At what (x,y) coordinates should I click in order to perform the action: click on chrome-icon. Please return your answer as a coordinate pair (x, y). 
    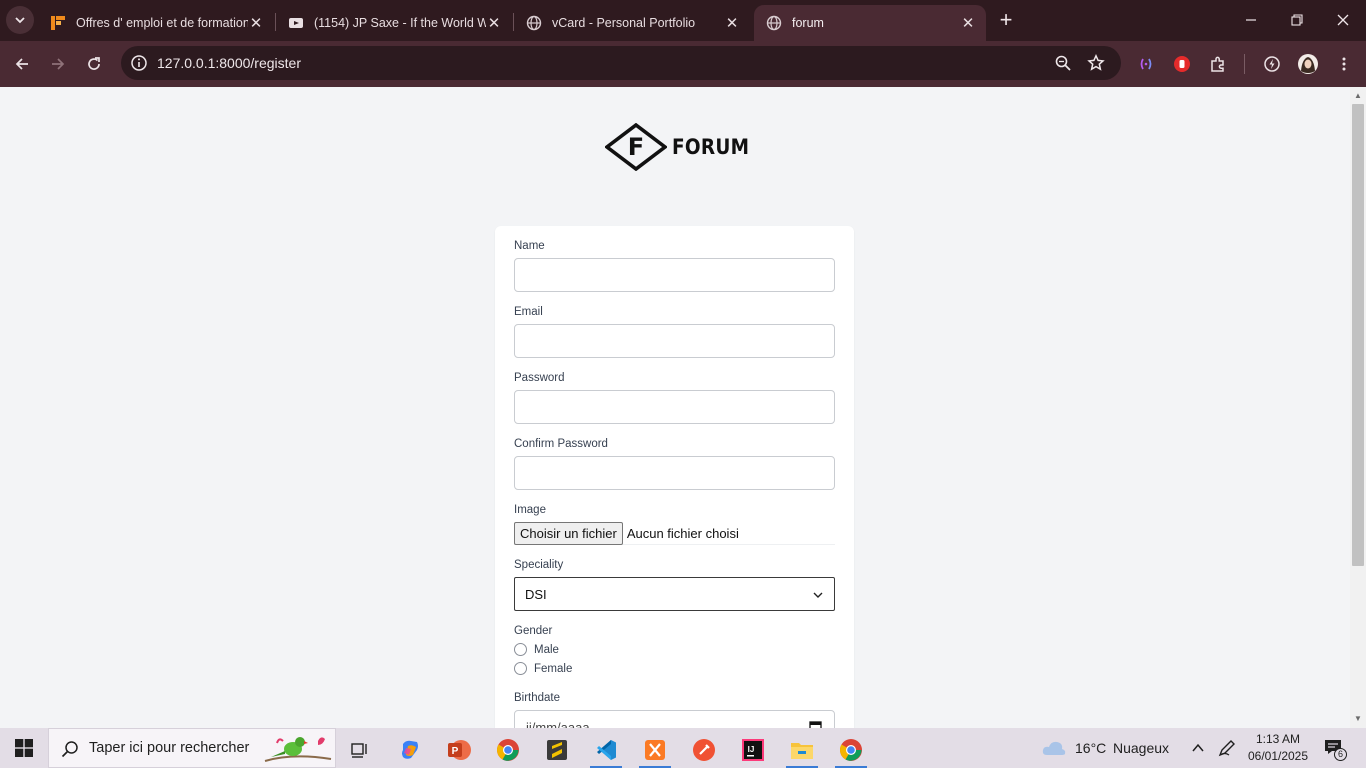
    Looking at the image, I should click on (508, 750).